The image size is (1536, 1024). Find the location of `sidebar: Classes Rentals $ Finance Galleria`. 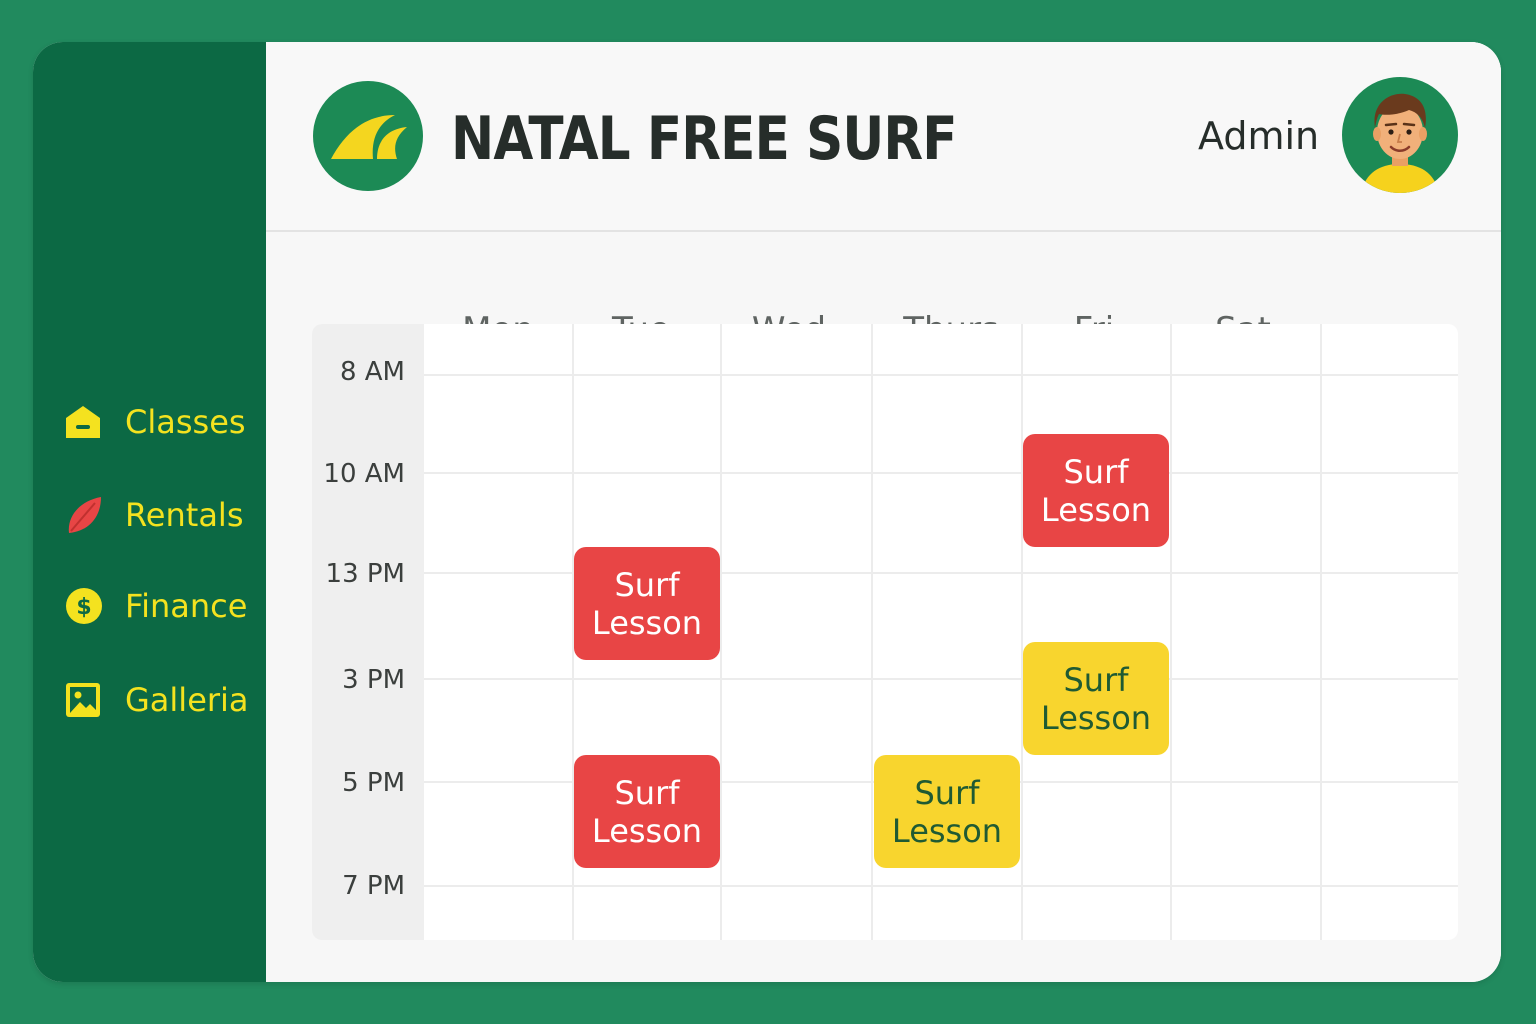

sidebar: Classes Rentals $ Finance Galleria is located at coordinates (149, 512).